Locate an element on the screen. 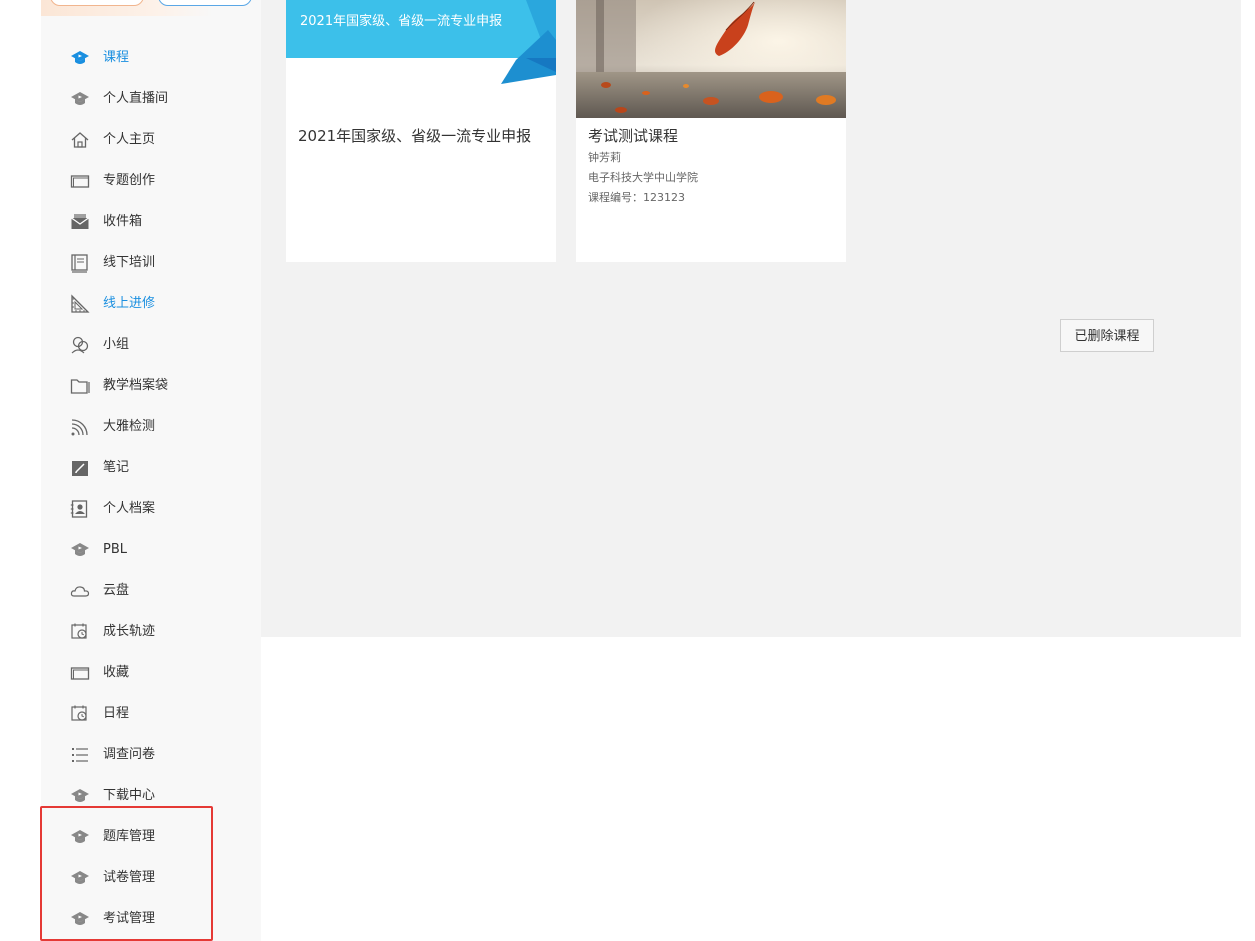 Image resolution: width=1255 pixels, height=941 pixels. sidebar-item-label: 收件箱 is located at coordinates (123, 221).